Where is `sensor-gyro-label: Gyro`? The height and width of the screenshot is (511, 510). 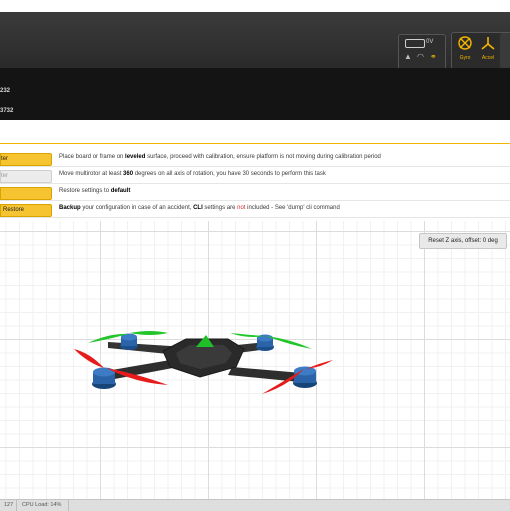 sensor-gyro-label: Gyro is located at coordinates (465, 58).